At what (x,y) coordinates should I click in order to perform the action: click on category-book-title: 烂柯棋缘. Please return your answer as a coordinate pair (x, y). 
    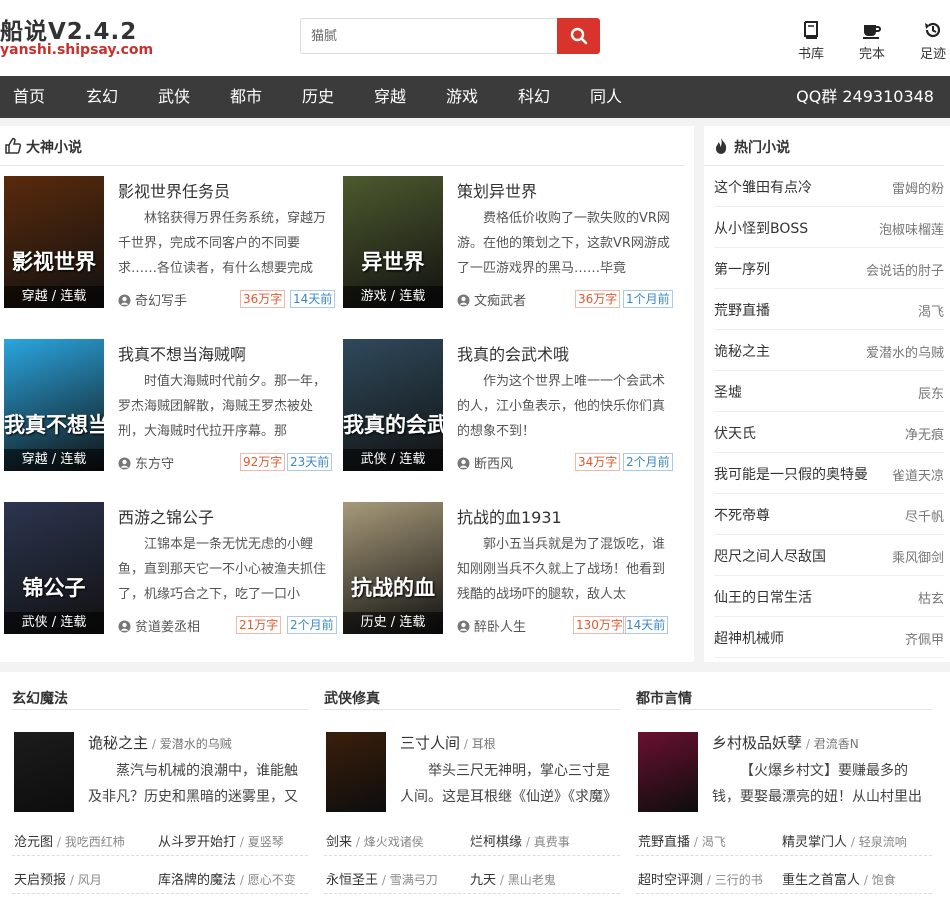
    Looking at the image, I should click on (496, 842).